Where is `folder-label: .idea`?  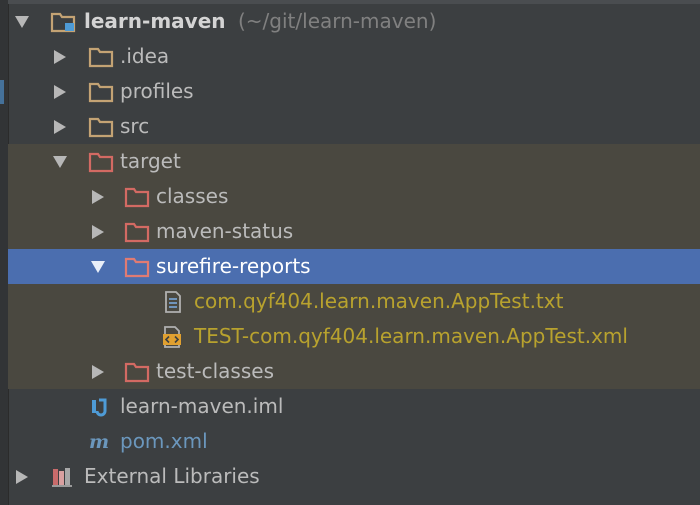
folder-label: .idea is located at coordinates (145, 56).